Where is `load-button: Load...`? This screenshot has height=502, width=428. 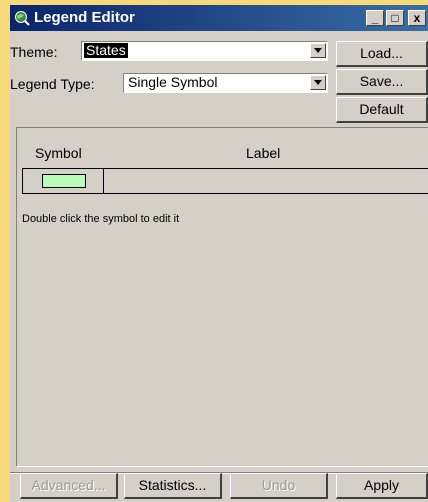
load-button: Load... is located at coordinates (382, 54).